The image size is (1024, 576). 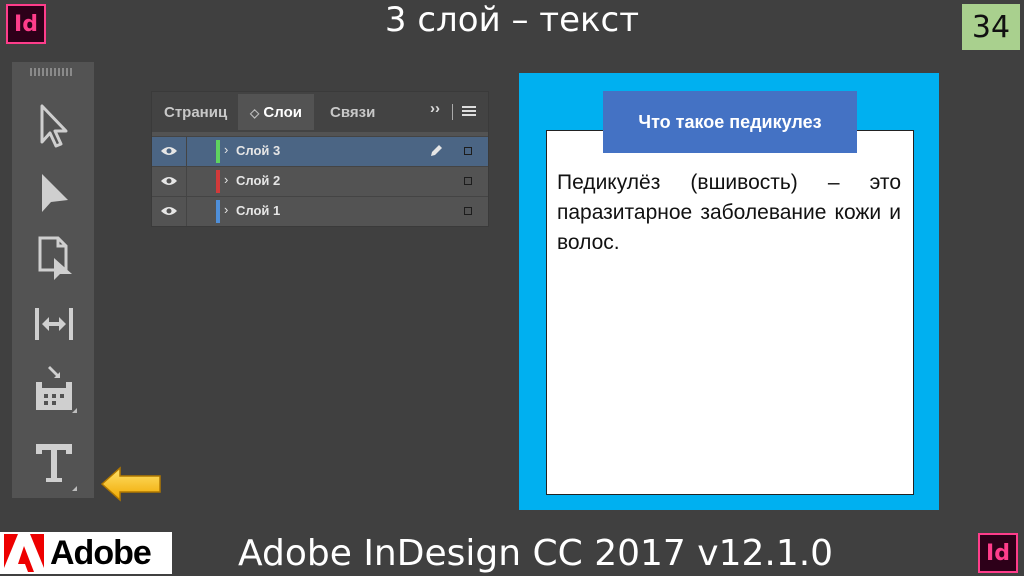 I want to click on tab-layers-label: Слои, so click(x=282, y=112).